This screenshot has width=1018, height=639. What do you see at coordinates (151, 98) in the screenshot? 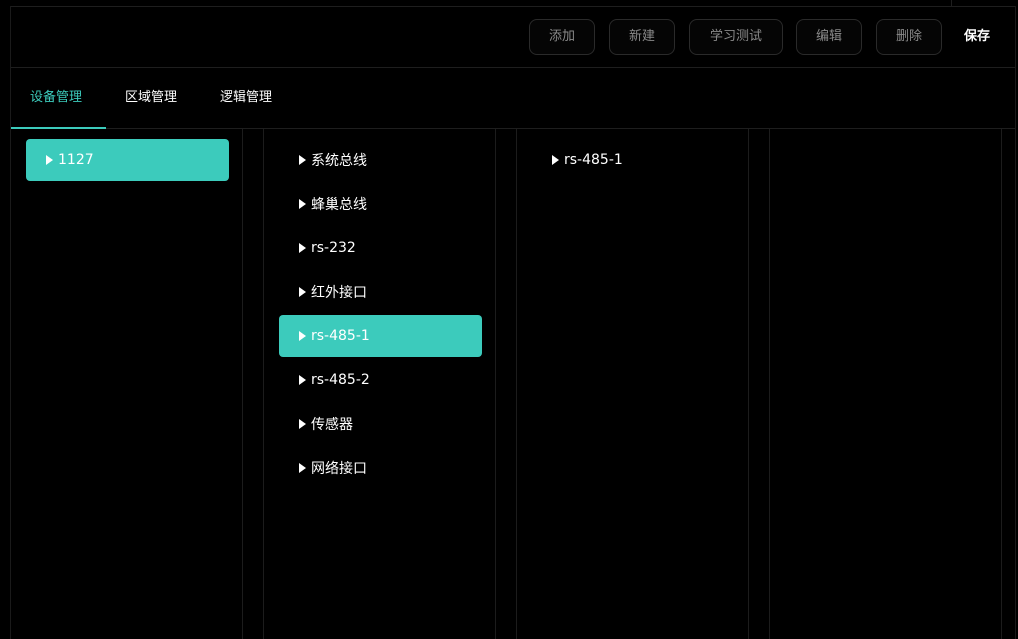
I see `tab-area-management: 区域管理` at bounding box center [151, 98].